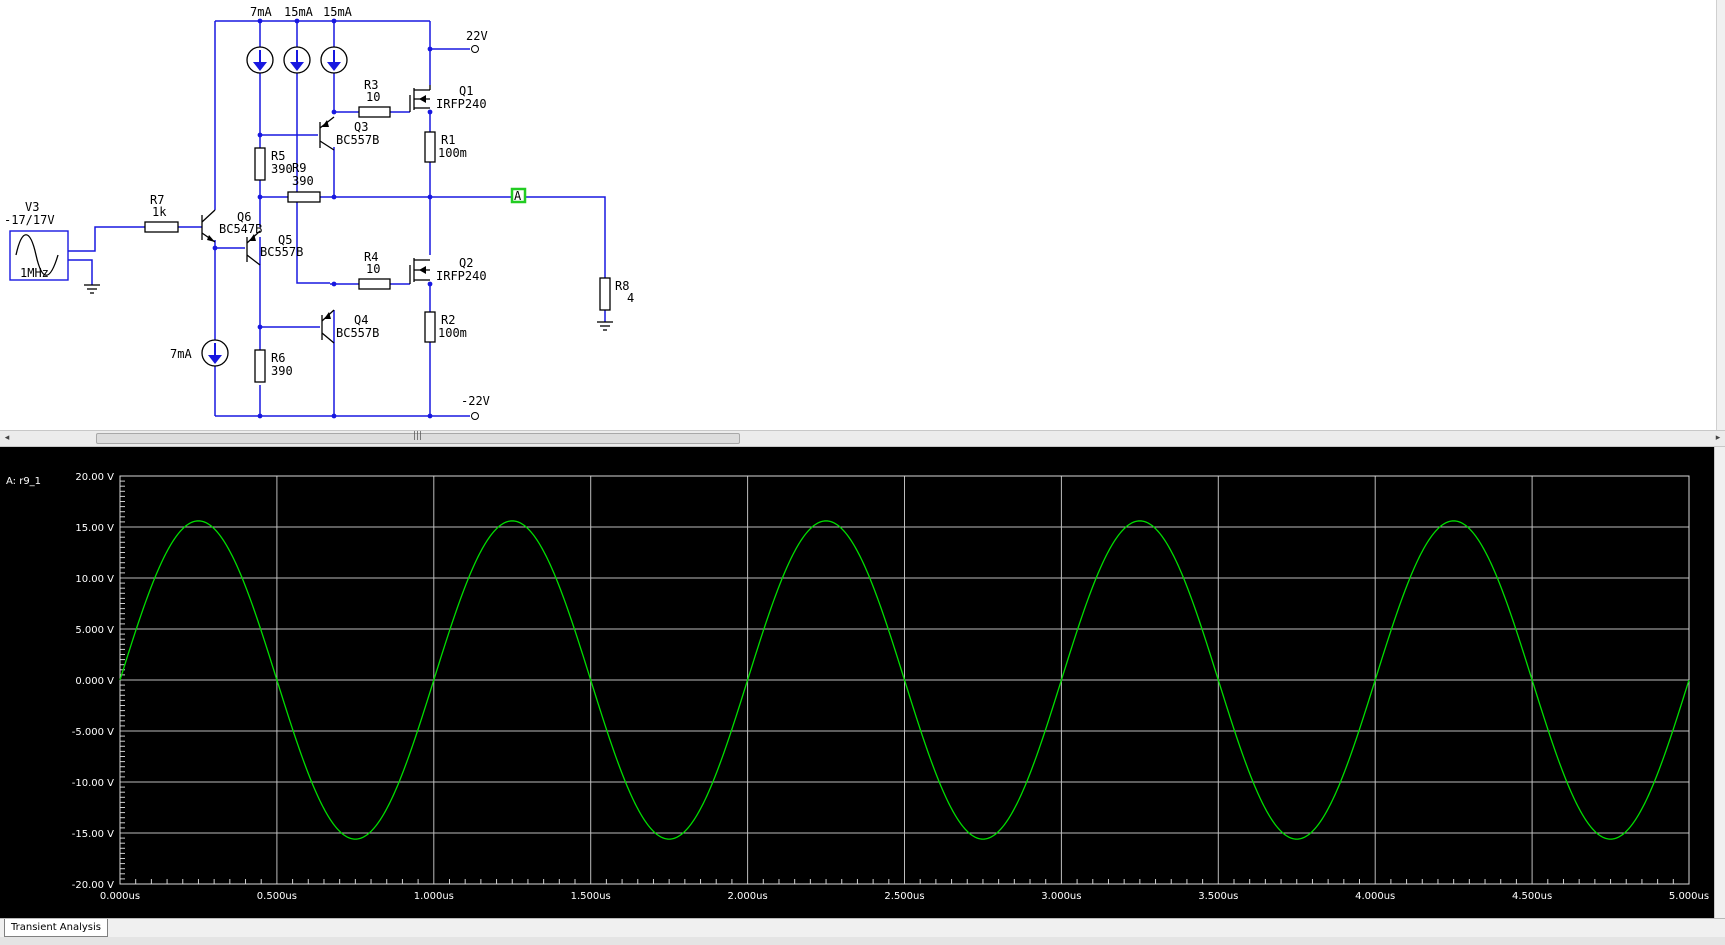 The width and height of the screenshot is (1725, 945). What do you see at coordinates (261, 12) in the screenshot?
I see `current-source-1-label: 7mA` at bounding box center [261, 12].